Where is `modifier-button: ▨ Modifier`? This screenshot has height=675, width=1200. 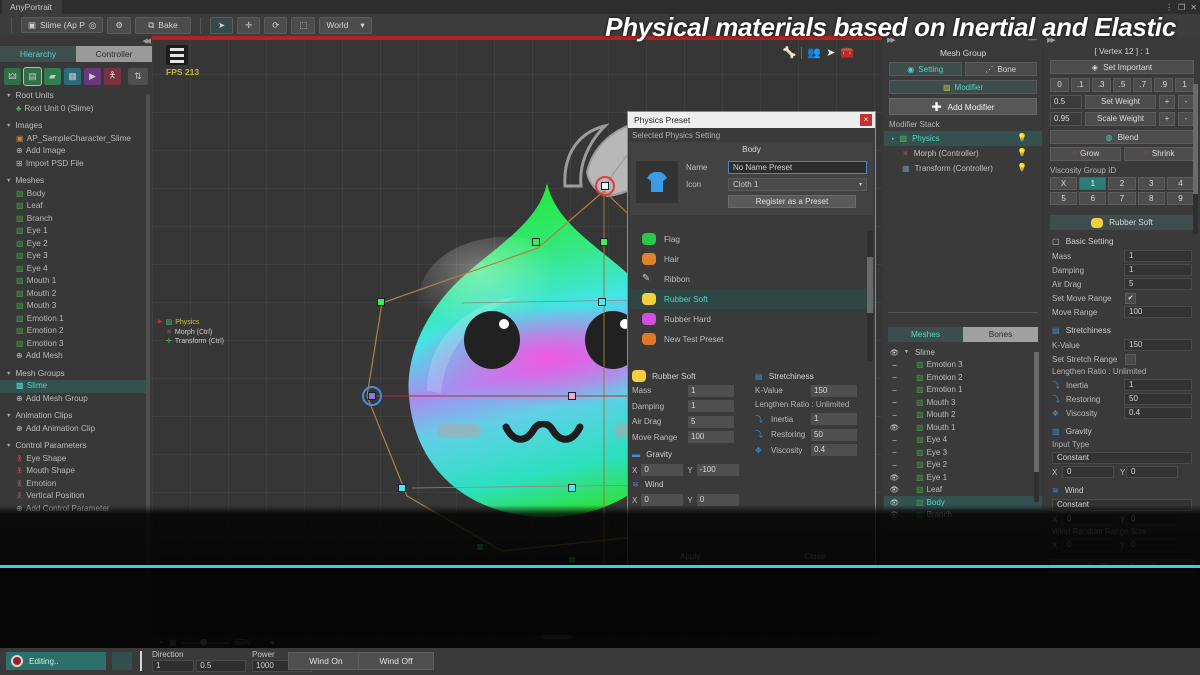 modifier-button: ▨ Modifier is located at coordinates (963, 87).